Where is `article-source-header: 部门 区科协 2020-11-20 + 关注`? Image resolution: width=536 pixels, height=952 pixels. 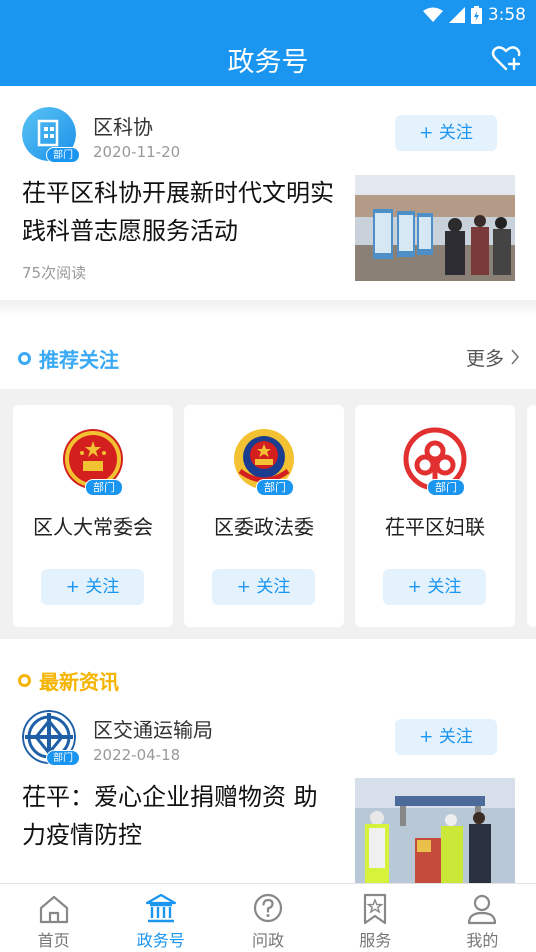
article-source-header: 部门 区科协 2020-11-20 + 关注 is located at coordinates (269, 135).